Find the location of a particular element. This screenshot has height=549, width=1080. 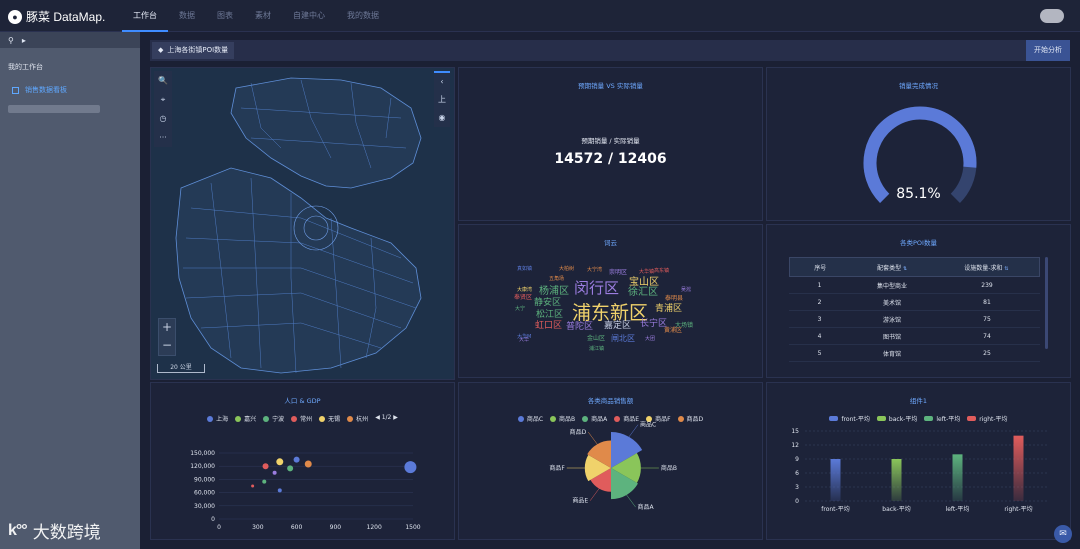

nav-workbench: 工作台 is located at coordinates (145, 16).